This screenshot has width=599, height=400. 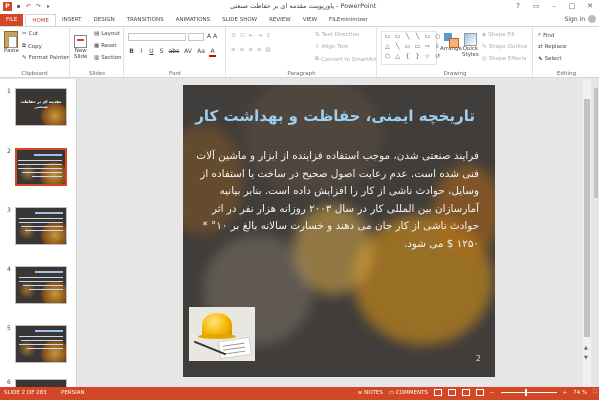 What do you see at coordinates (73, 393) in the screenshot?
I see `language-indicator: PERSIAN` at bounding box center [73, 393].